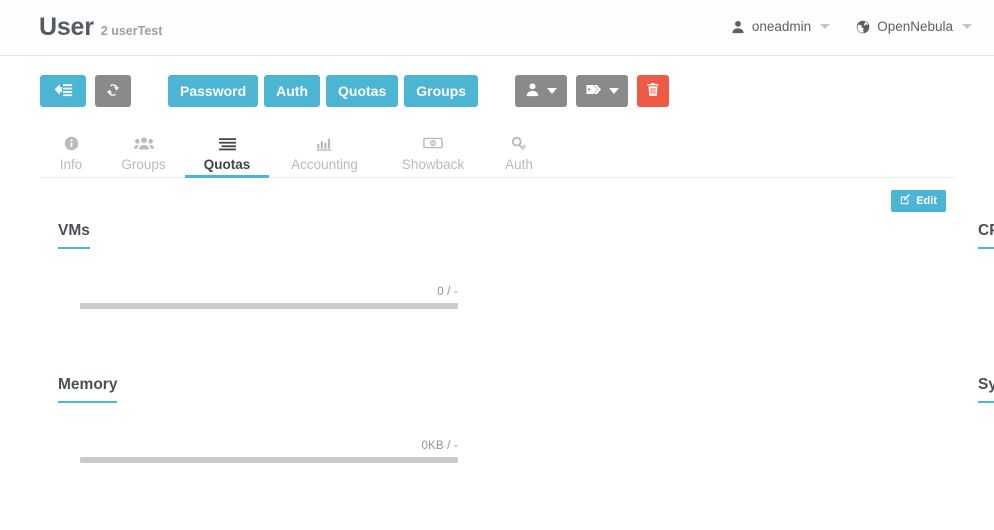  What do you see at coordinates (269, 460) in the screenshot?
I see `quota-bar-memory` at bounding box center [269, 460].